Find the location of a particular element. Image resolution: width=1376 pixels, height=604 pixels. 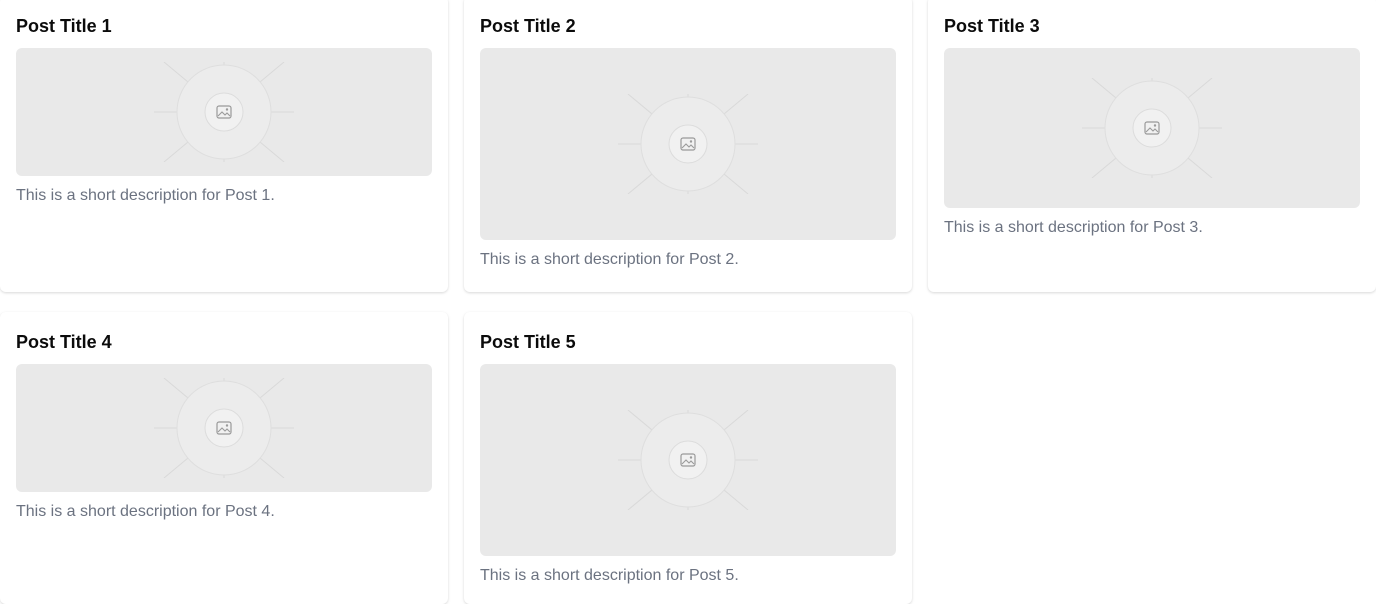

post-description: This is a short description for Post 3. is located at coordinates (1073, 227).